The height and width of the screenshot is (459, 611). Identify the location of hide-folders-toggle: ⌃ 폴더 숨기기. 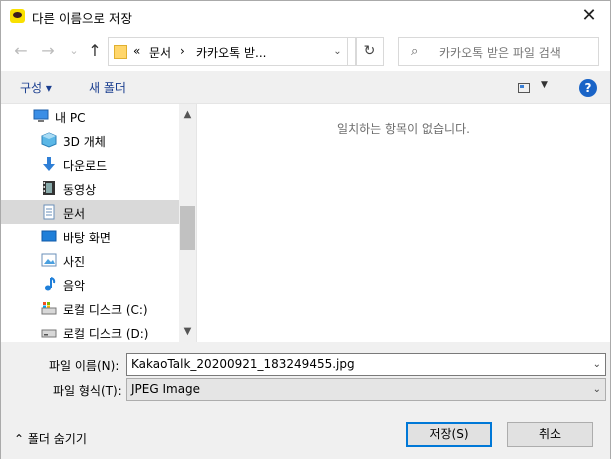
(50, 438).